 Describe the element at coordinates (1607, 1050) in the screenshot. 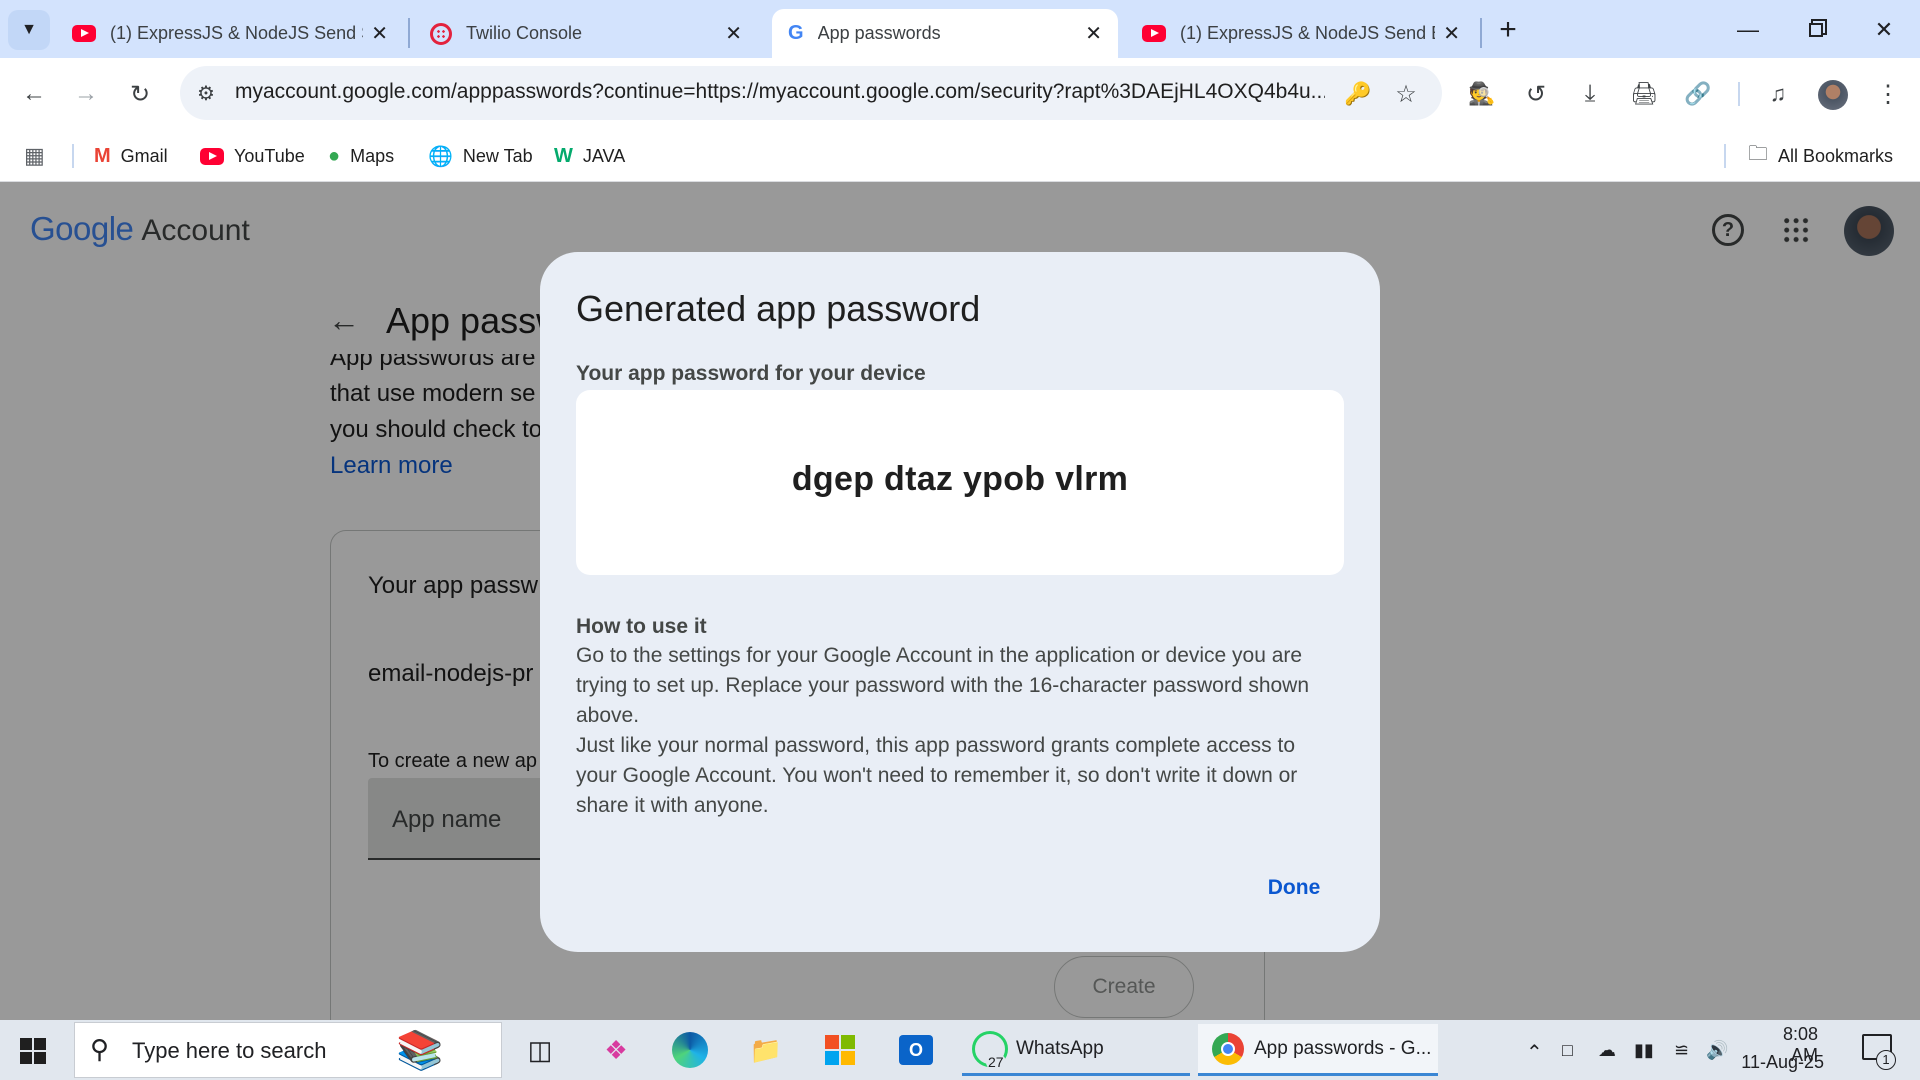

I see `onedrive-icon: ☁` at that location.